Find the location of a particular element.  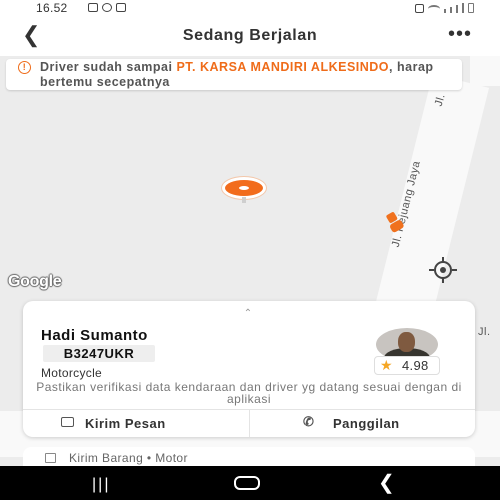

more-horizontal-icon: ••• is located at coordinates (460, 34).